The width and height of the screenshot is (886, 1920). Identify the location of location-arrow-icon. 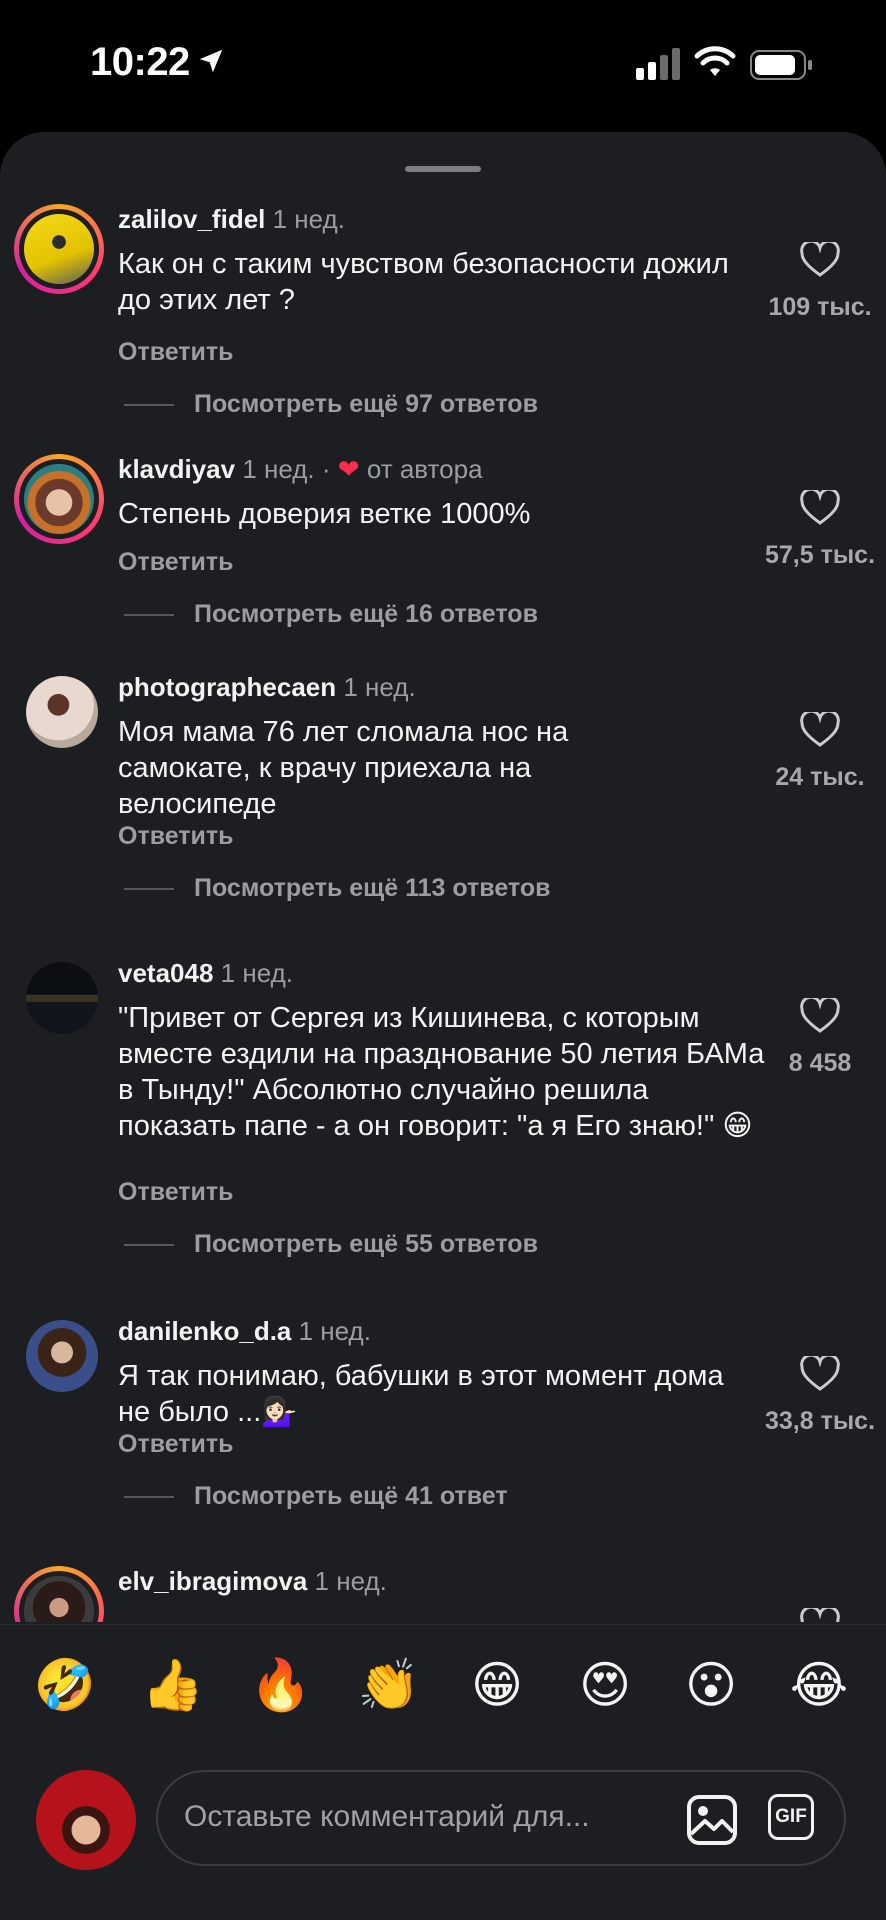
(211, 61).